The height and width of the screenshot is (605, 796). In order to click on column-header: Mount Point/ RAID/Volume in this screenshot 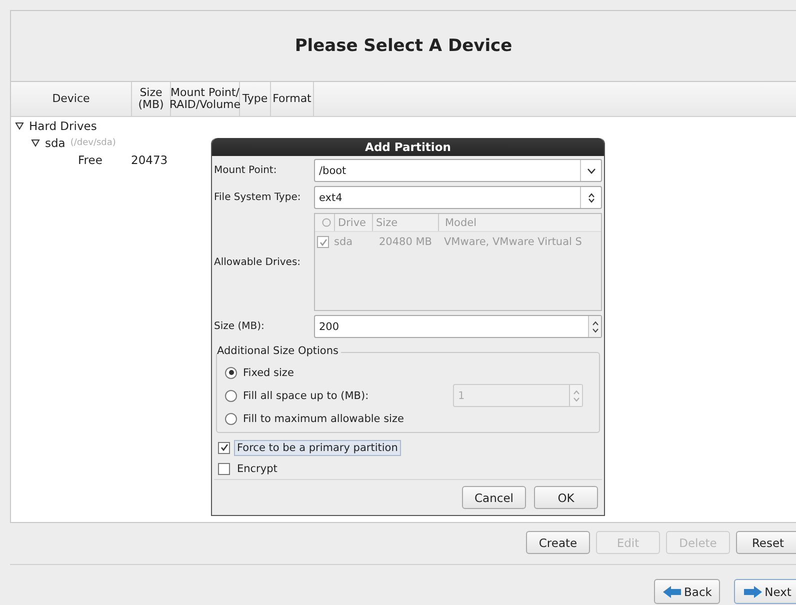, I will do `click(205, 99)`.